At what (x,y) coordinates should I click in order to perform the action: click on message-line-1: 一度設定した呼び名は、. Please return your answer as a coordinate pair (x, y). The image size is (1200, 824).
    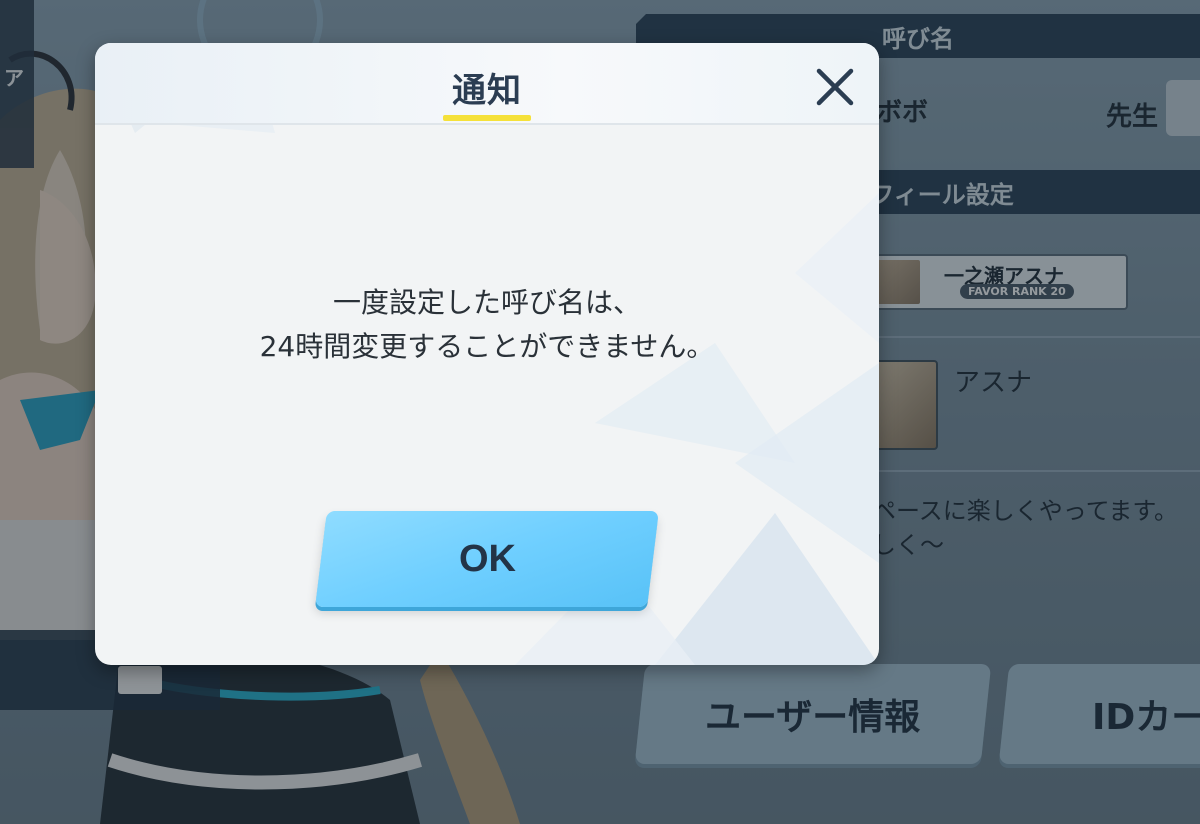
    Looking at the image, I should click on (486, 302).